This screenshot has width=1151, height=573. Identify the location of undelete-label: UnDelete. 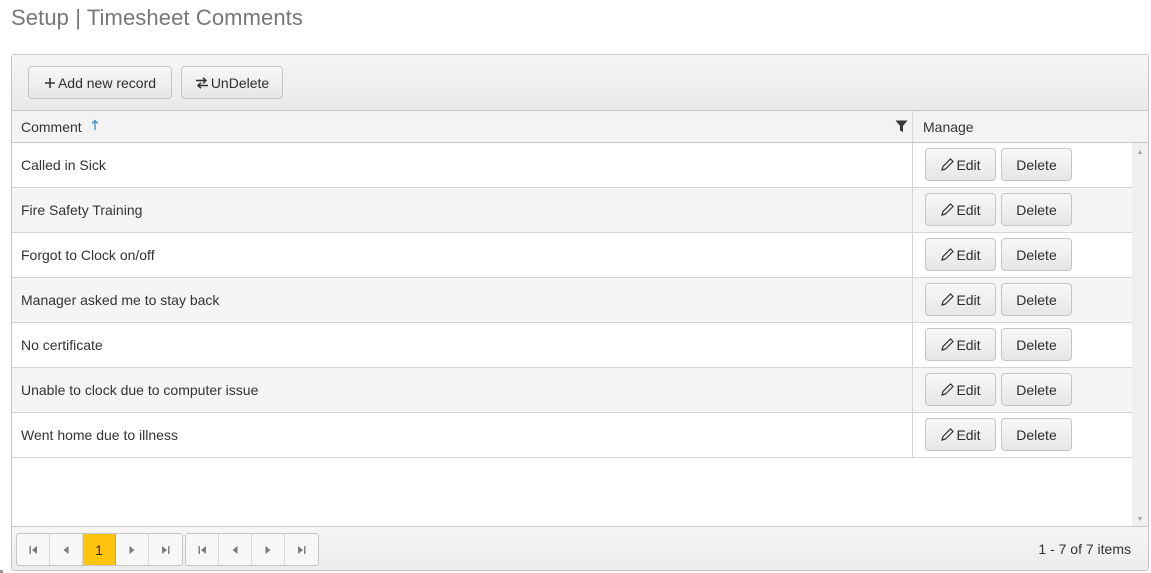
(240, 82).